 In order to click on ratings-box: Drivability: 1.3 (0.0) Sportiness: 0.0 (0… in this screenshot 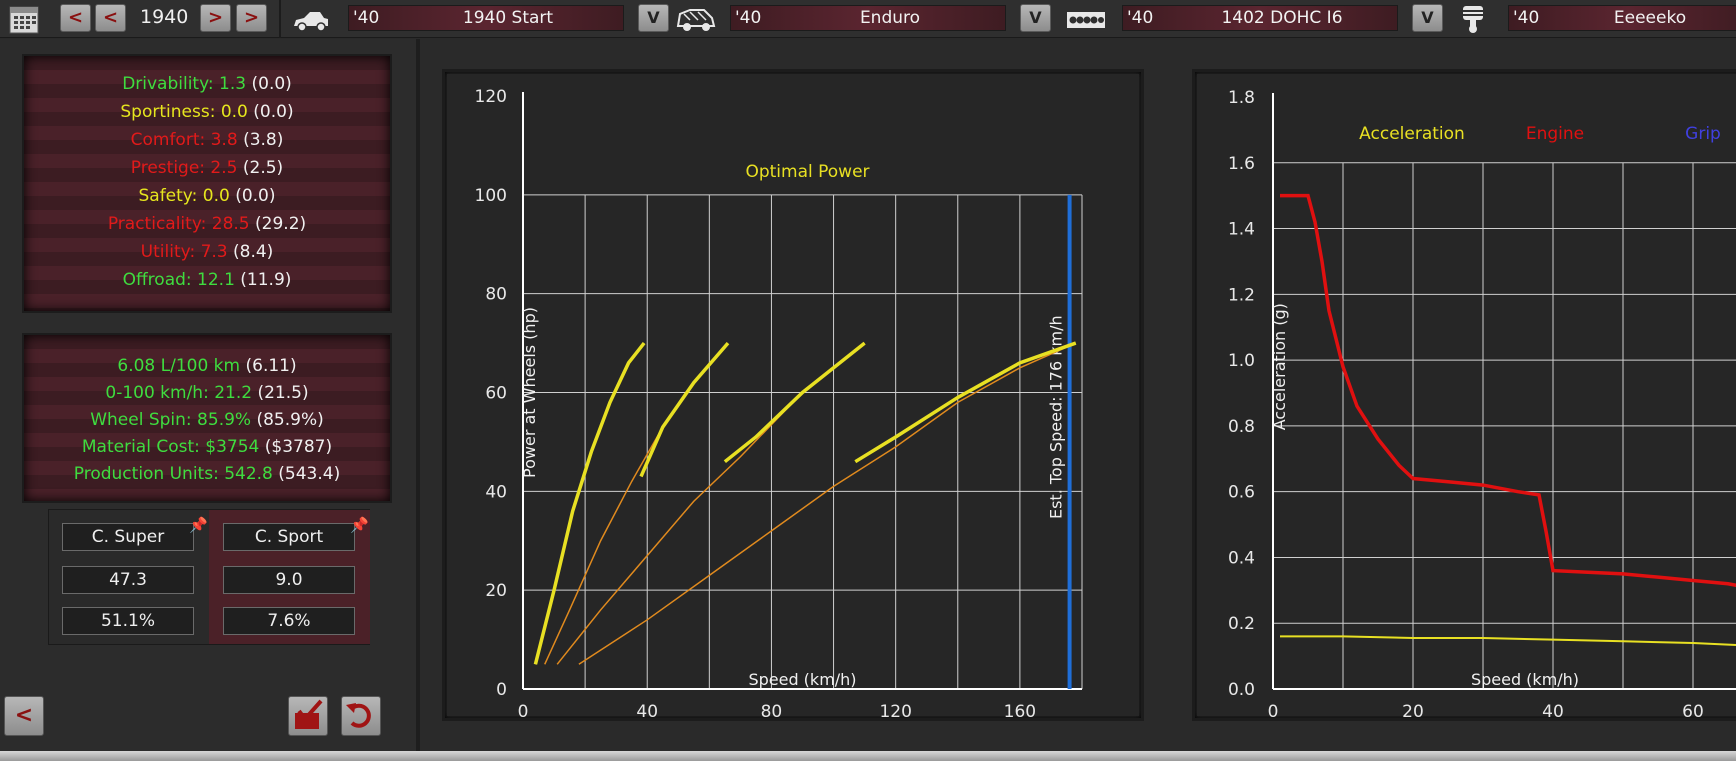, I will do `click(207, 183)`.